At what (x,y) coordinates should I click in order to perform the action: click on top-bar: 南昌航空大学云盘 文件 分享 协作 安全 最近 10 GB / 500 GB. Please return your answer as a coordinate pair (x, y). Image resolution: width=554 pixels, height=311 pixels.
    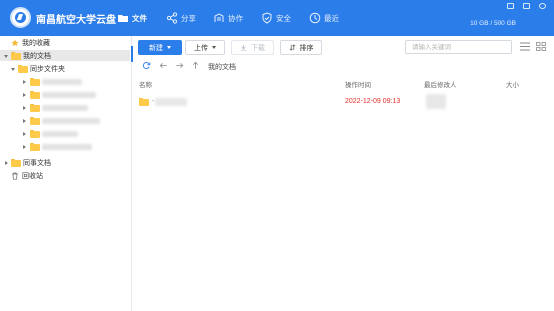
    Looking at the image, I should click on (277, 18).